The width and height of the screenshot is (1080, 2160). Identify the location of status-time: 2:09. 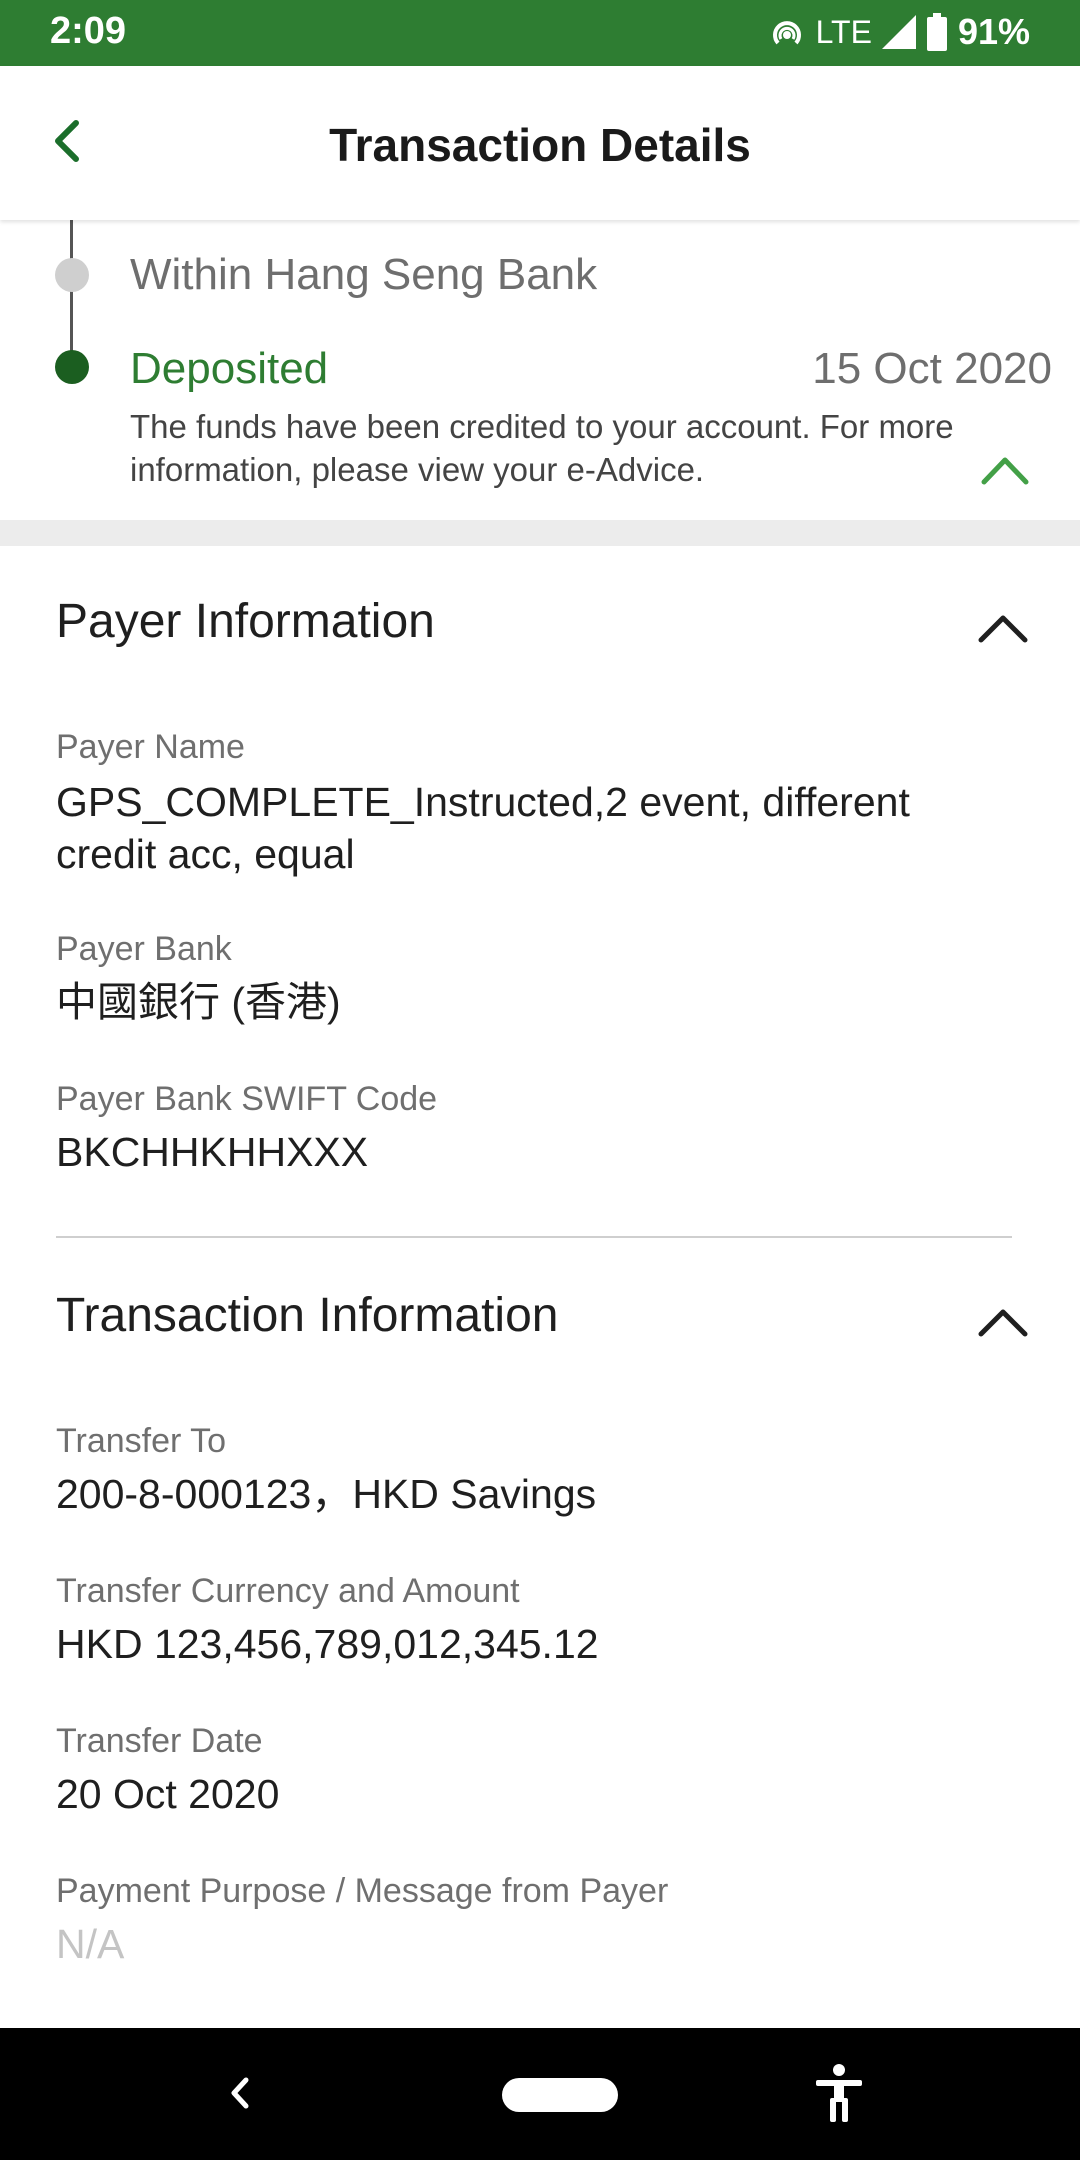
(88, 31).